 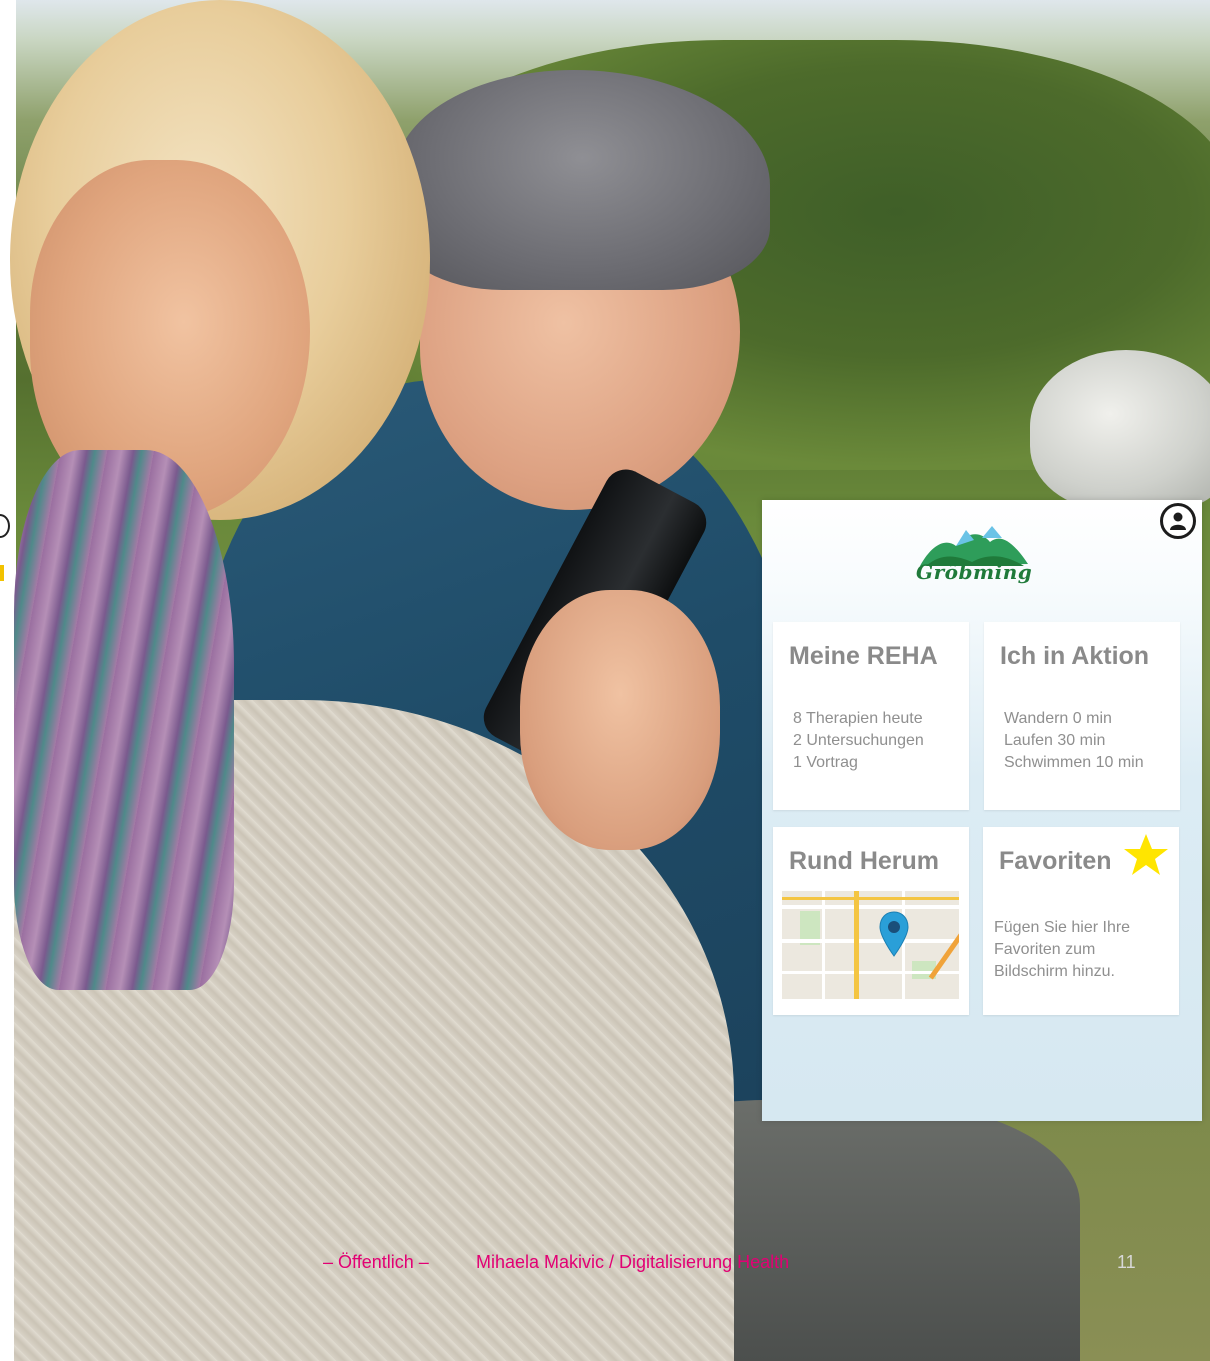 I want to click on tile-line: Fügen Sie hier Ihre, so click(x=1062, y=927).